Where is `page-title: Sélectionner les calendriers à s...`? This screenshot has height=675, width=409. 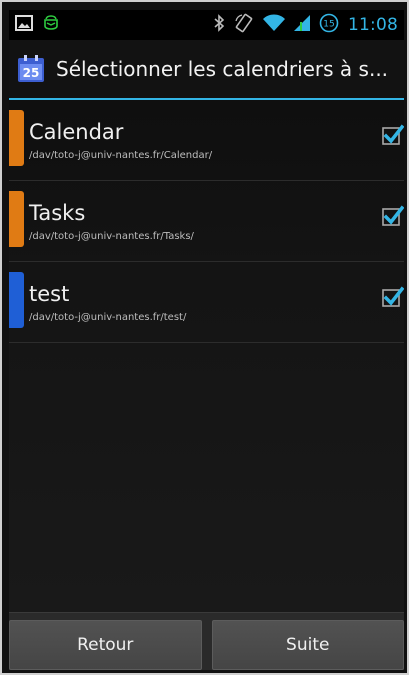
page-title: Sélectionner les calendriers à s... is located at coordinates (222, 69).